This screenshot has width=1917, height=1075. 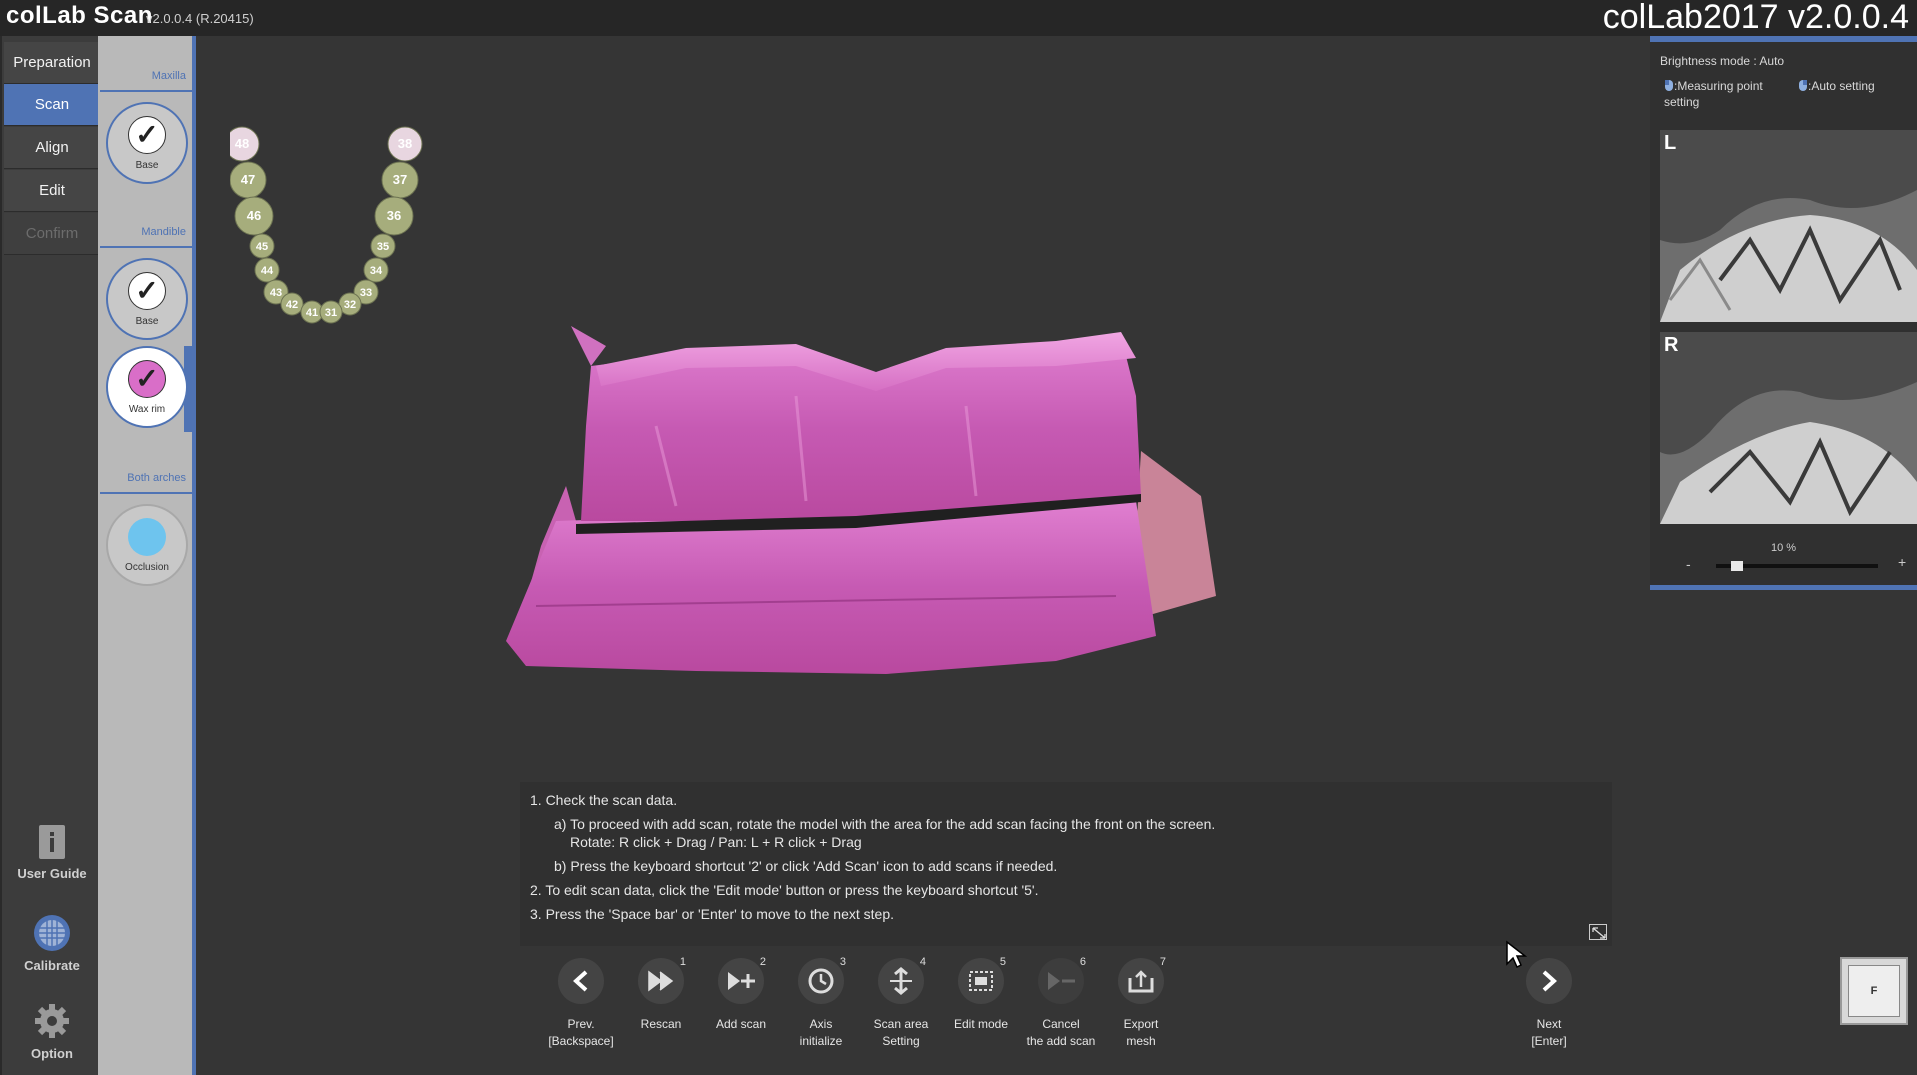 What do you see at coordinates (163, 232) in the screenshot?
I see `mandible-label: Mandible` at bounding box center [163, 232].